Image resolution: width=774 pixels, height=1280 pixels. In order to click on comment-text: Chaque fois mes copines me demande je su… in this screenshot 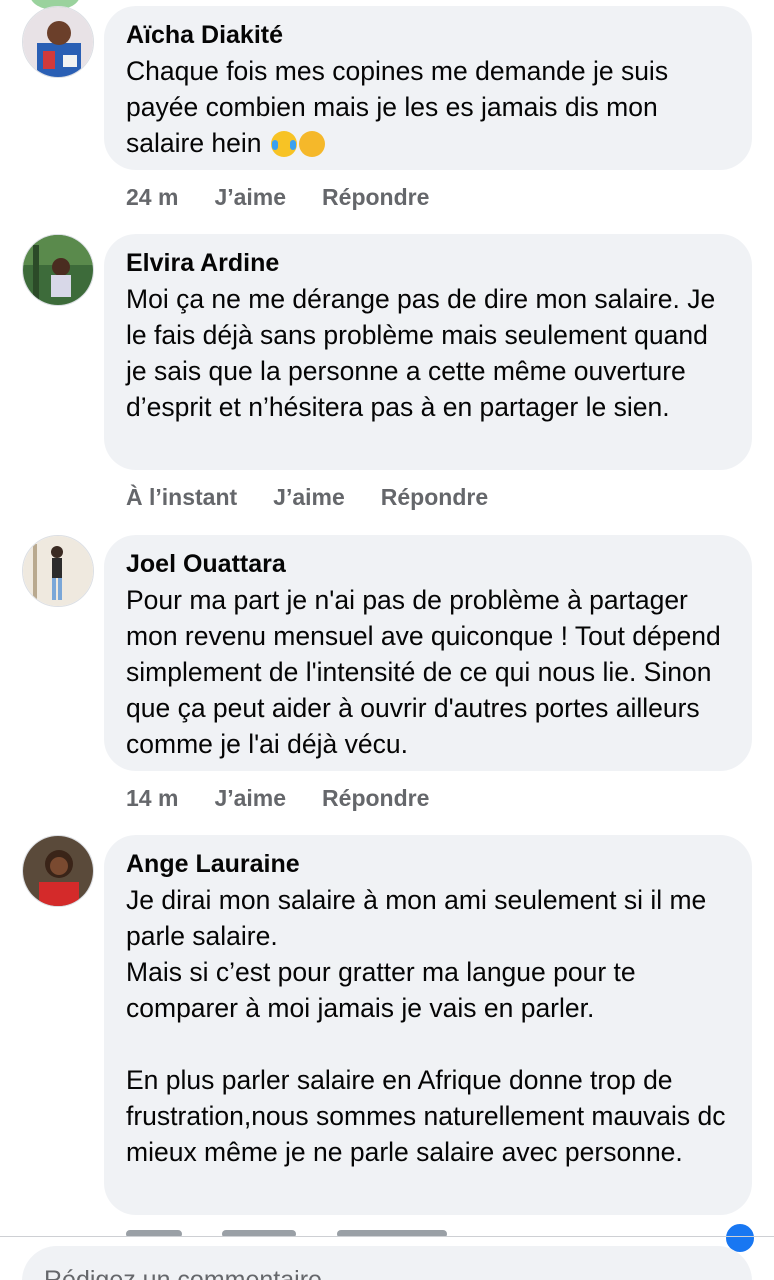, I will do `click(428, 107)`.